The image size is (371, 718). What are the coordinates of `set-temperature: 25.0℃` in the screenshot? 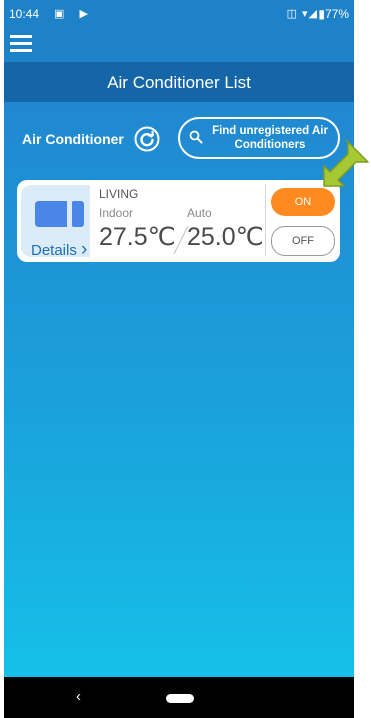 It's located at (225, 237).